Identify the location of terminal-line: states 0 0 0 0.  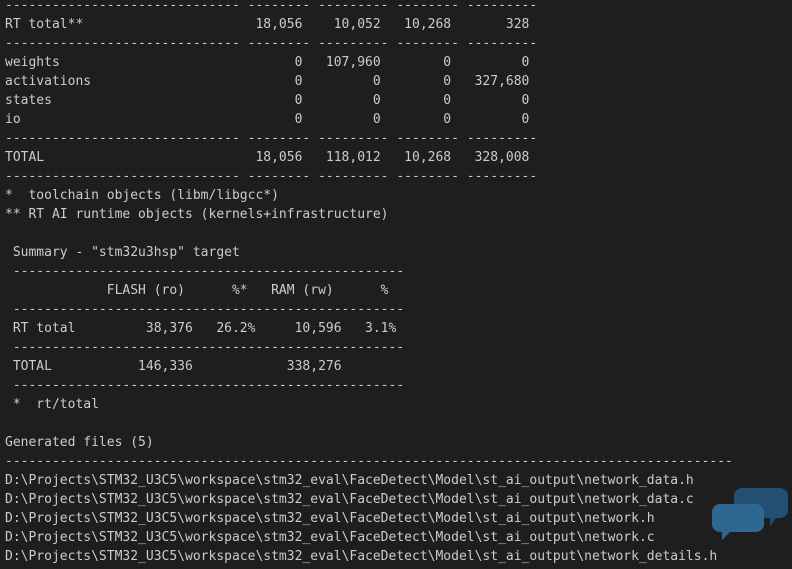
(267, 100).